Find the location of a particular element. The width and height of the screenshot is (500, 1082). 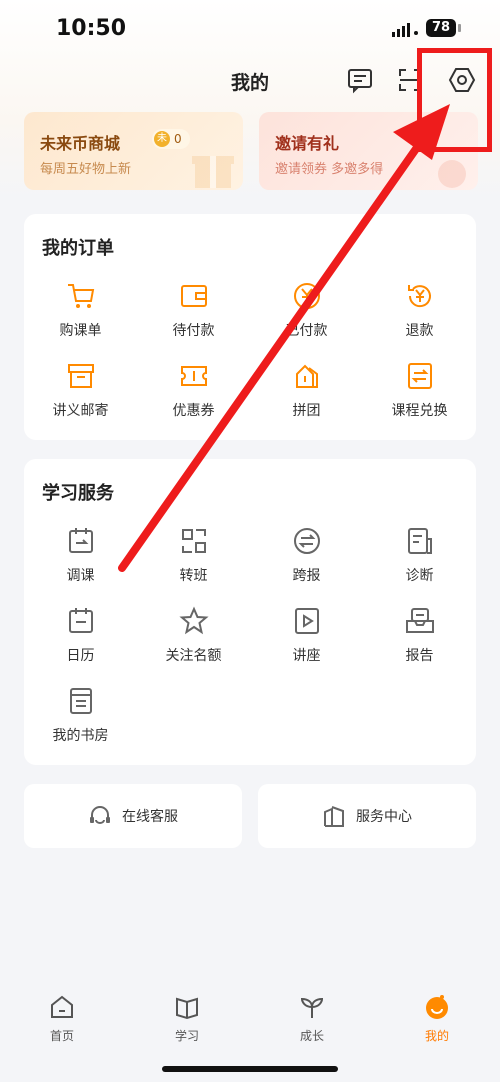

gift-icon is located at coordinates (213, 172).